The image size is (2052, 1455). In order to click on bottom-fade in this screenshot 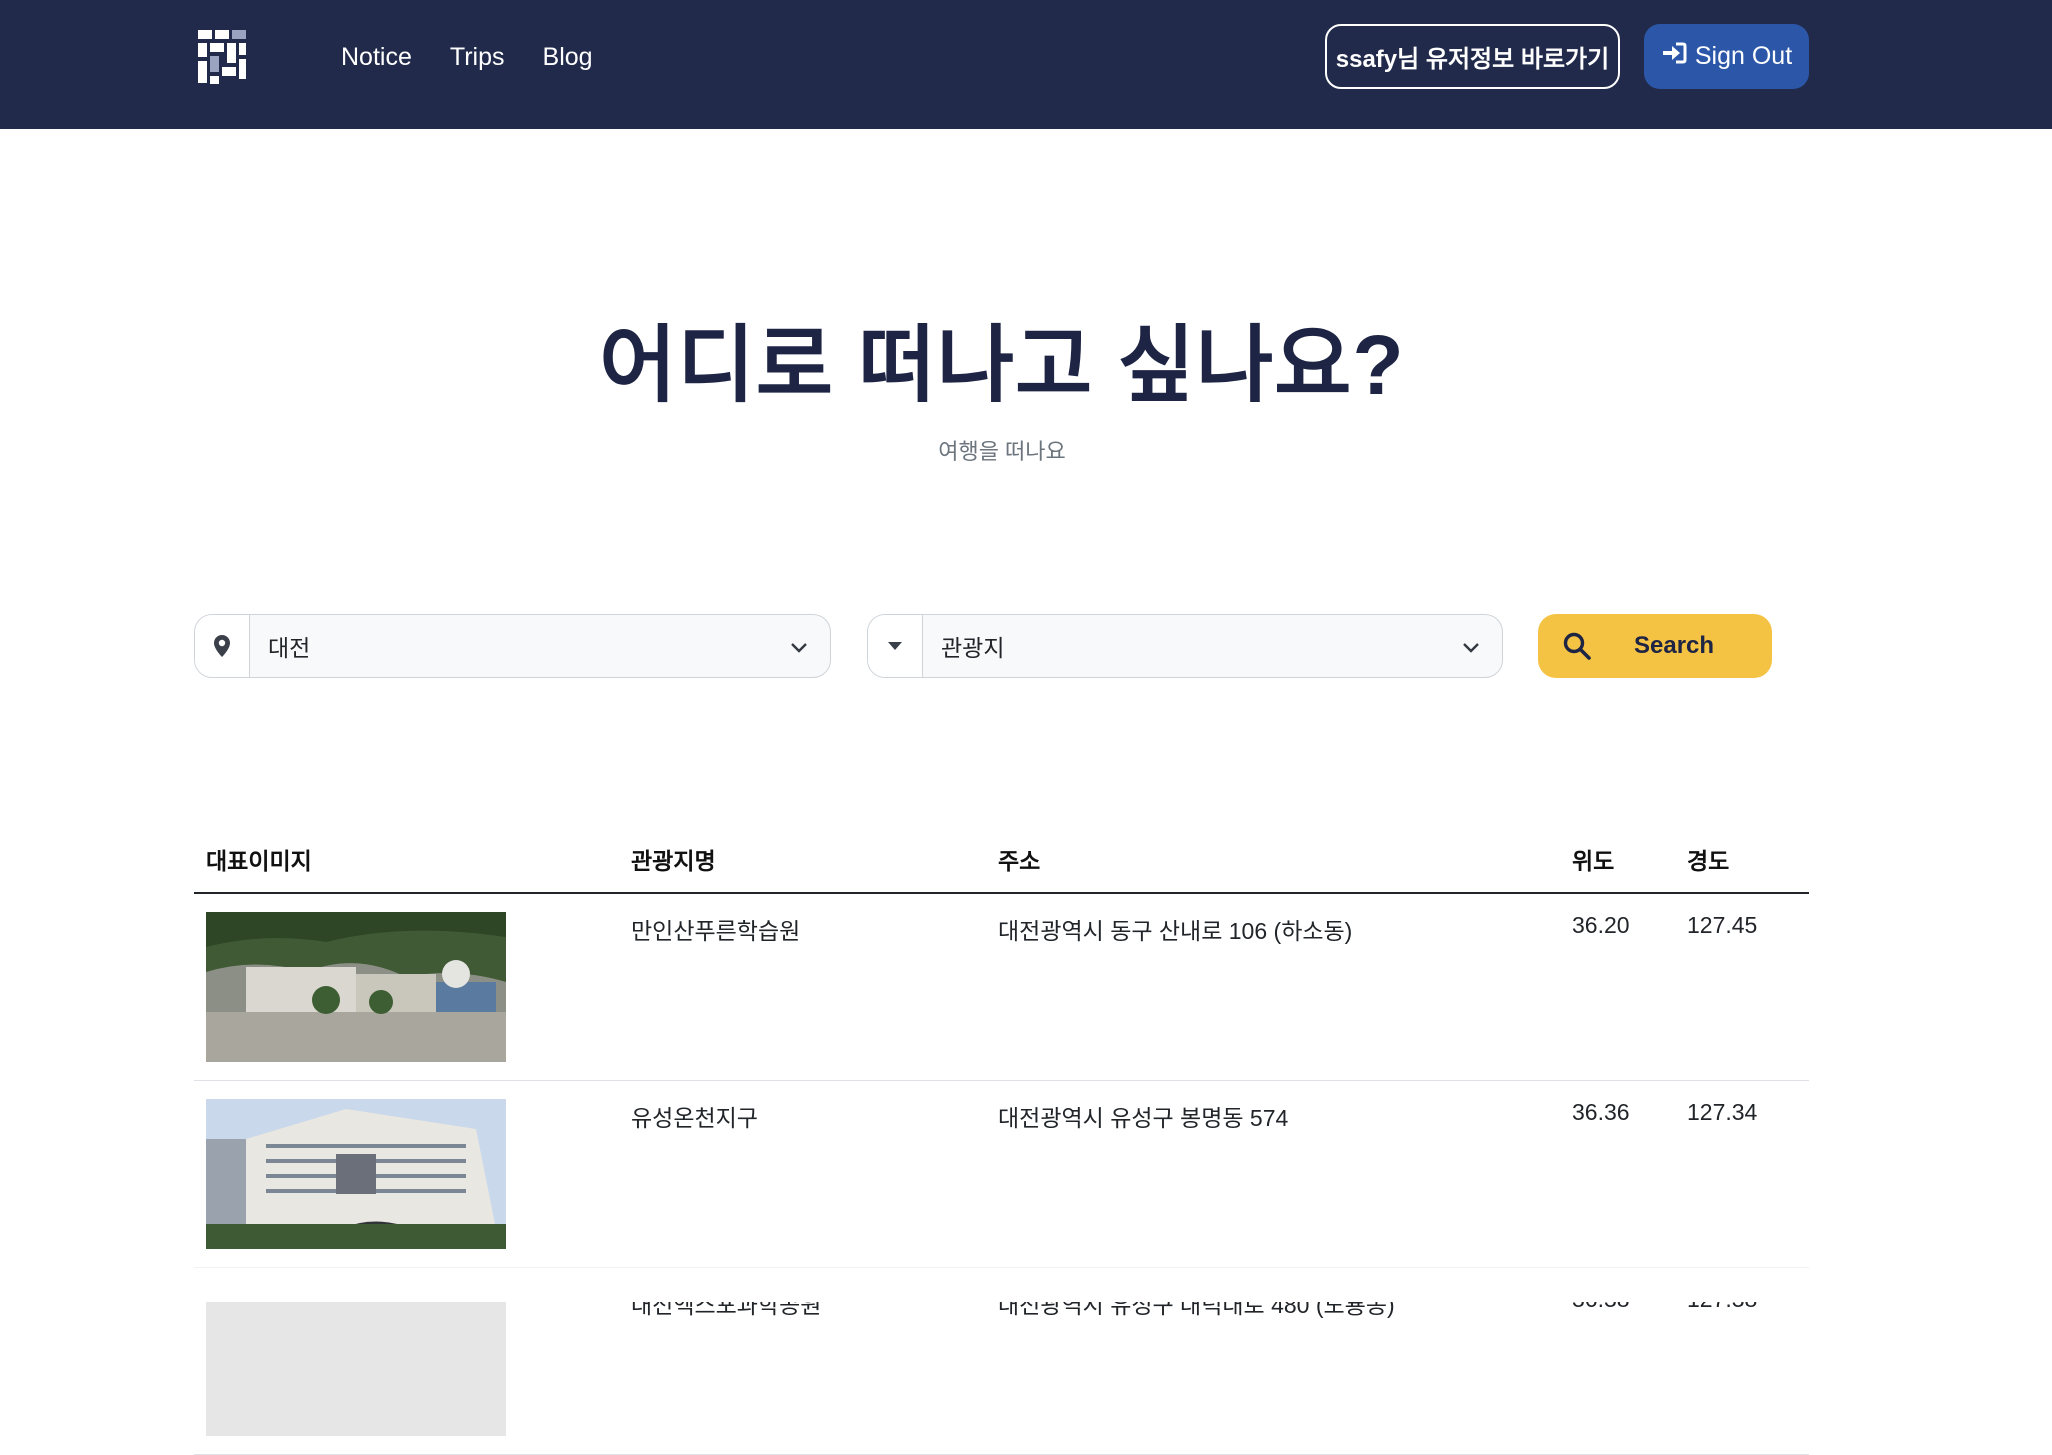, I will do `click(1026, 1278)`.